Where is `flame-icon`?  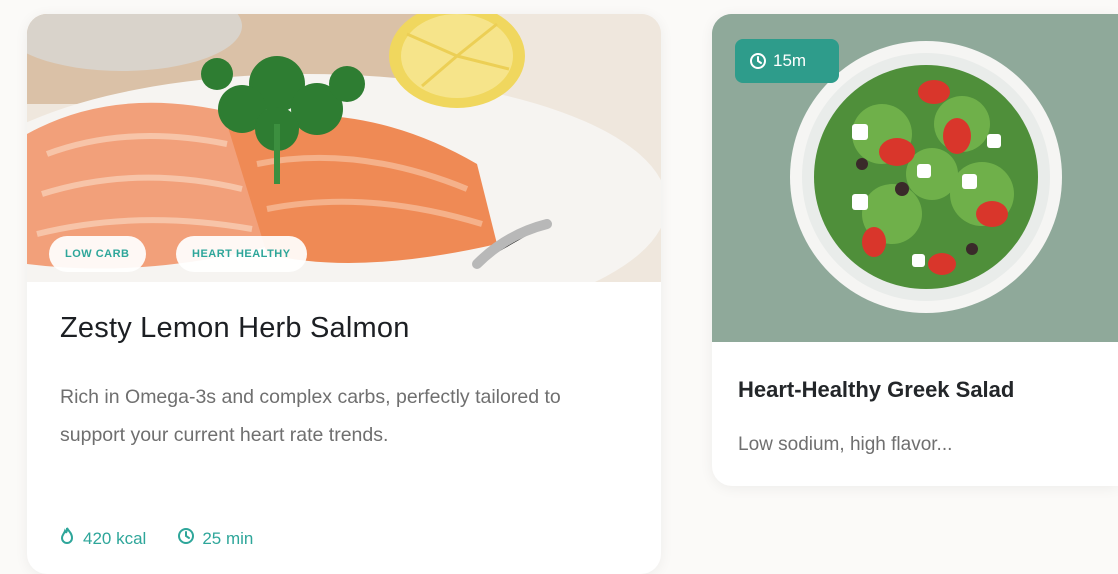 flame-icon is located at coordinates (67, 538).